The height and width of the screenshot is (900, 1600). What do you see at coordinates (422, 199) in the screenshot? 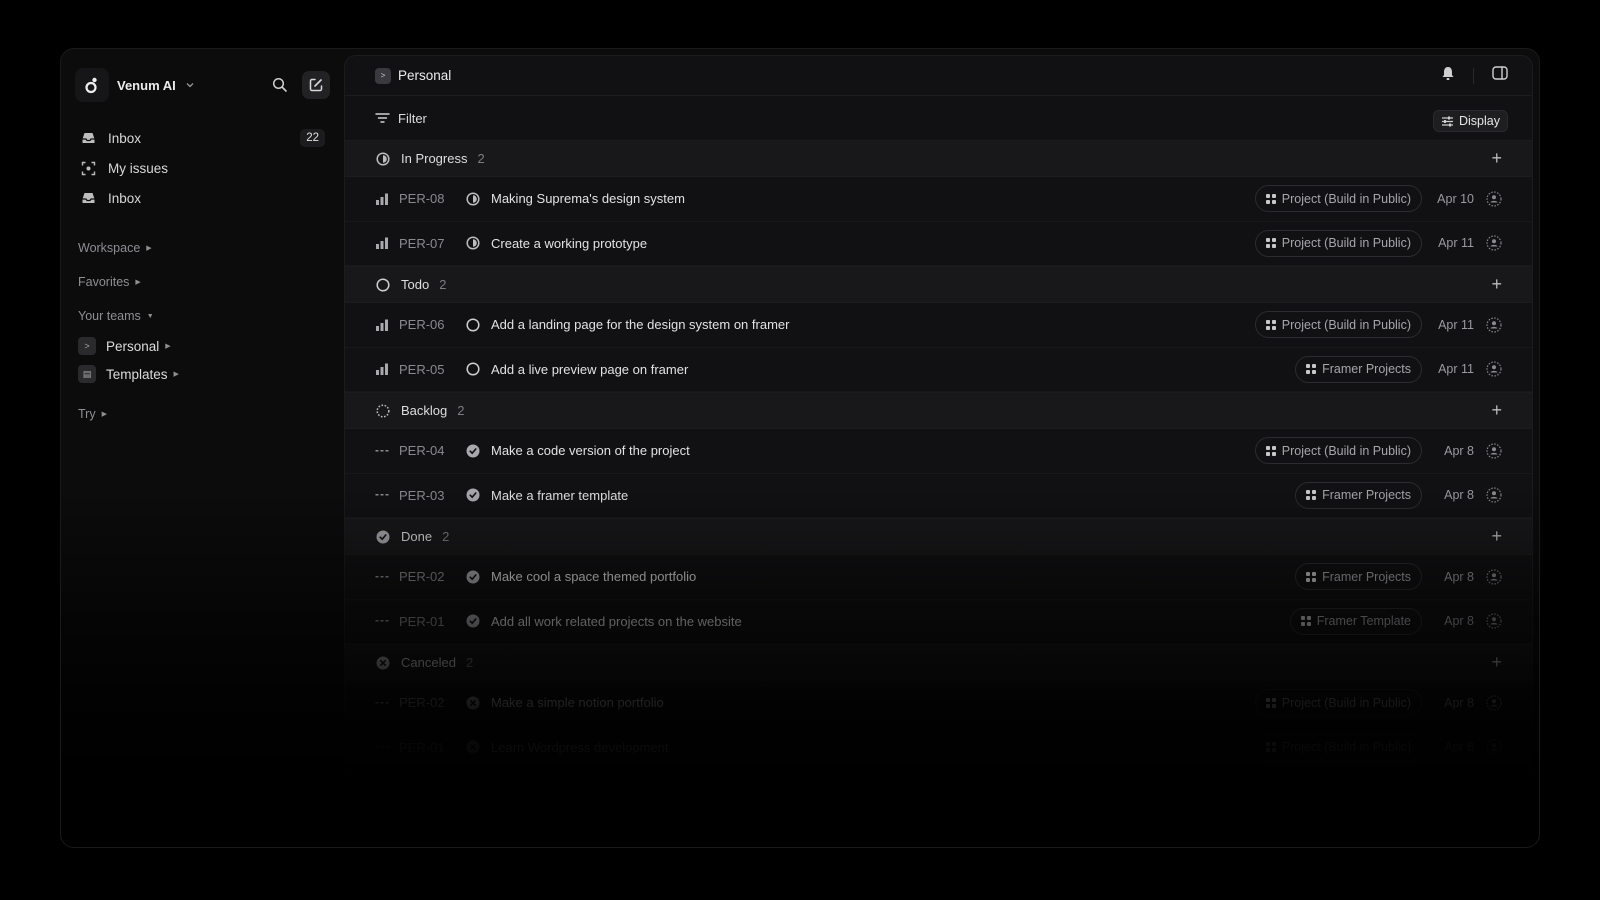
I see `issue-id: PER-08` at bounding box center [422, 199].